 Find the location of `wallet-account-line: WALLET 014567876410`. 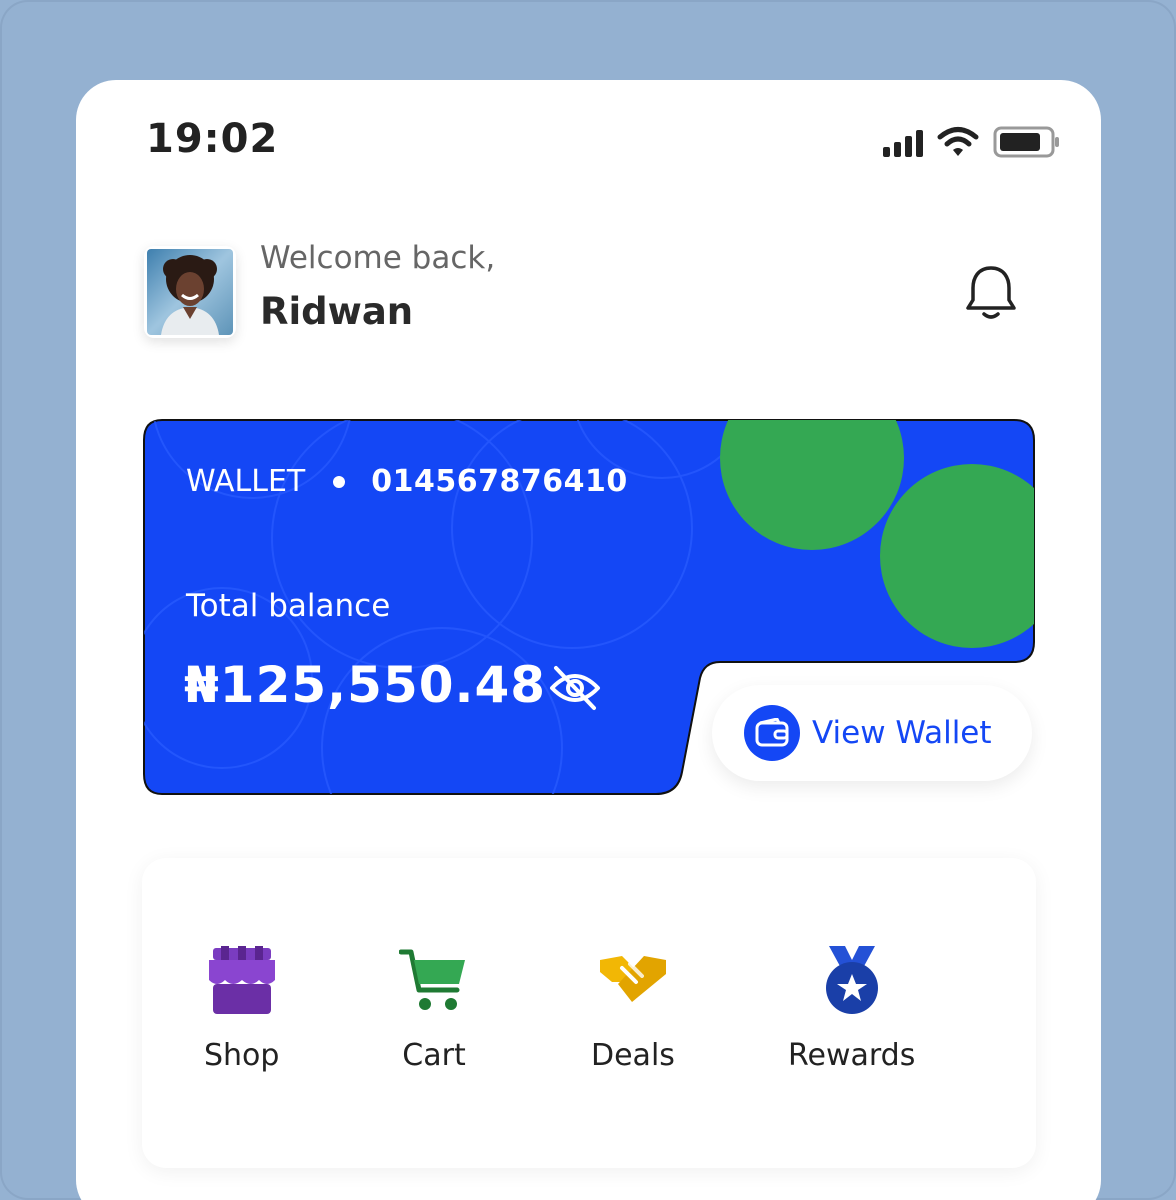

wallet-account-line: WALLET 014567876410 is located at coordinates (407, 481).